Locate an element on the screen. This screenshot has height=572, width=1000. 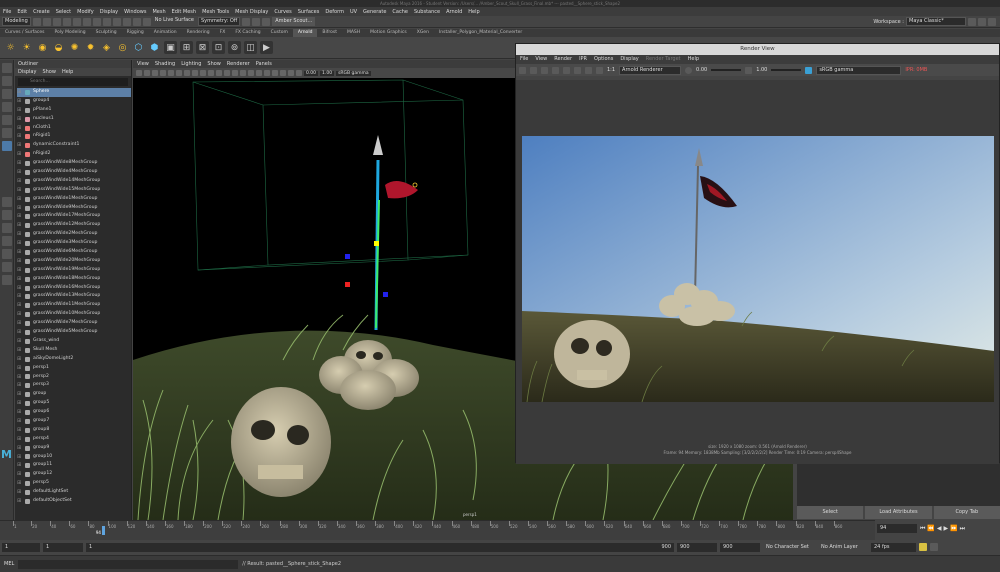
menu-modify: Modify is located at coordinates (85, 12).